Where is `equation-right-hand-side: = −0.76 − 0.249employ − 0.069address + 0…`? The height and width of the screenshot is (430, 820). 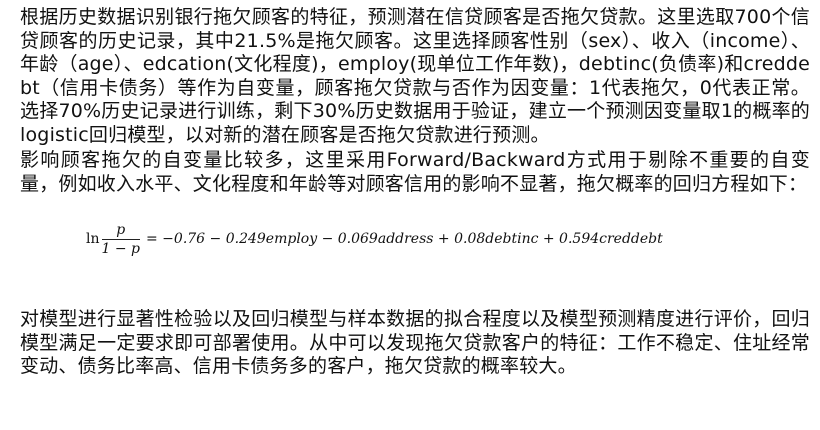
equation-right-hand-side: = −0.76 − 0.249employ − 0.069address + 0… is located at coordinates (404, 239).